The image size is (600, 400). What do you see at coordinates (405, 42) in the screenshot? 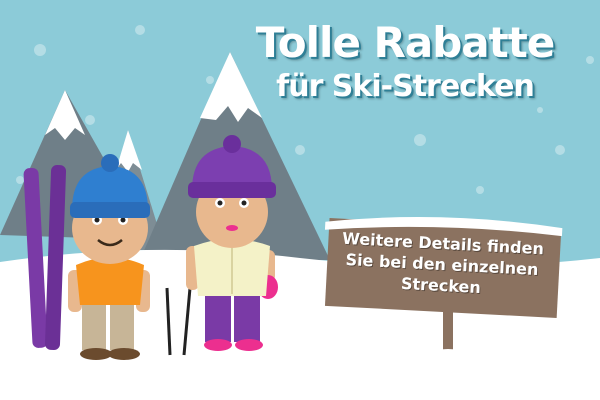
I see `headline-line-1: Tolle Rabatte` at bounding box center [405, 42].